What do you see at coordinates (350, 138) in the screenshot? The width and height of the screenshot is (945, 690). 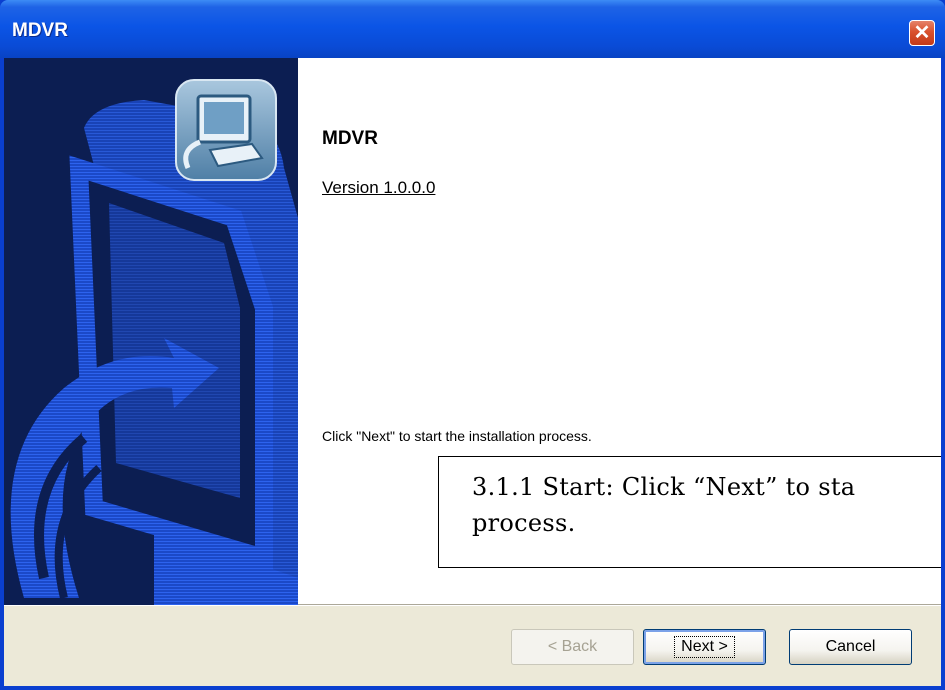 I see `product-name: MDVR` at bounding box center [350, 138].